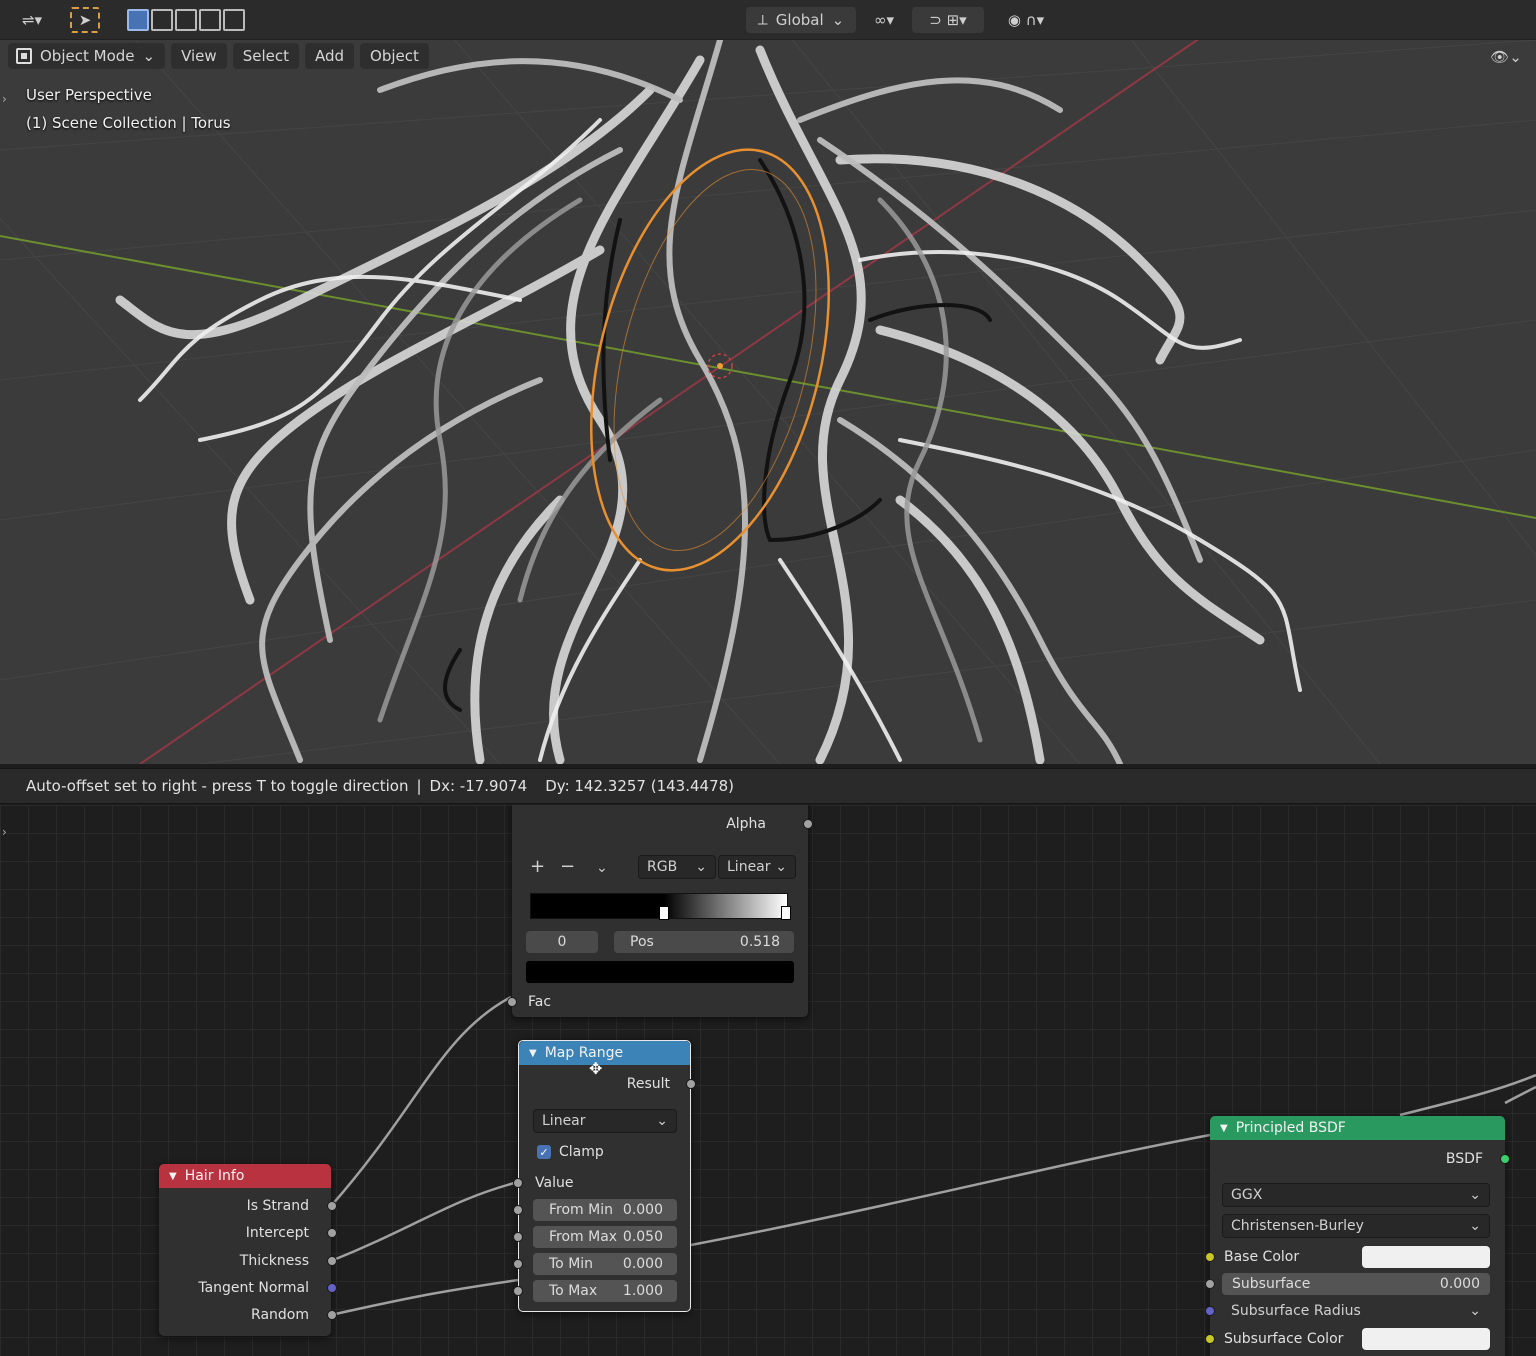 The height and width of the screenshot is (1356, 1536). I want to click on stop-position-field: Pos 0.518, so click(704, 942).